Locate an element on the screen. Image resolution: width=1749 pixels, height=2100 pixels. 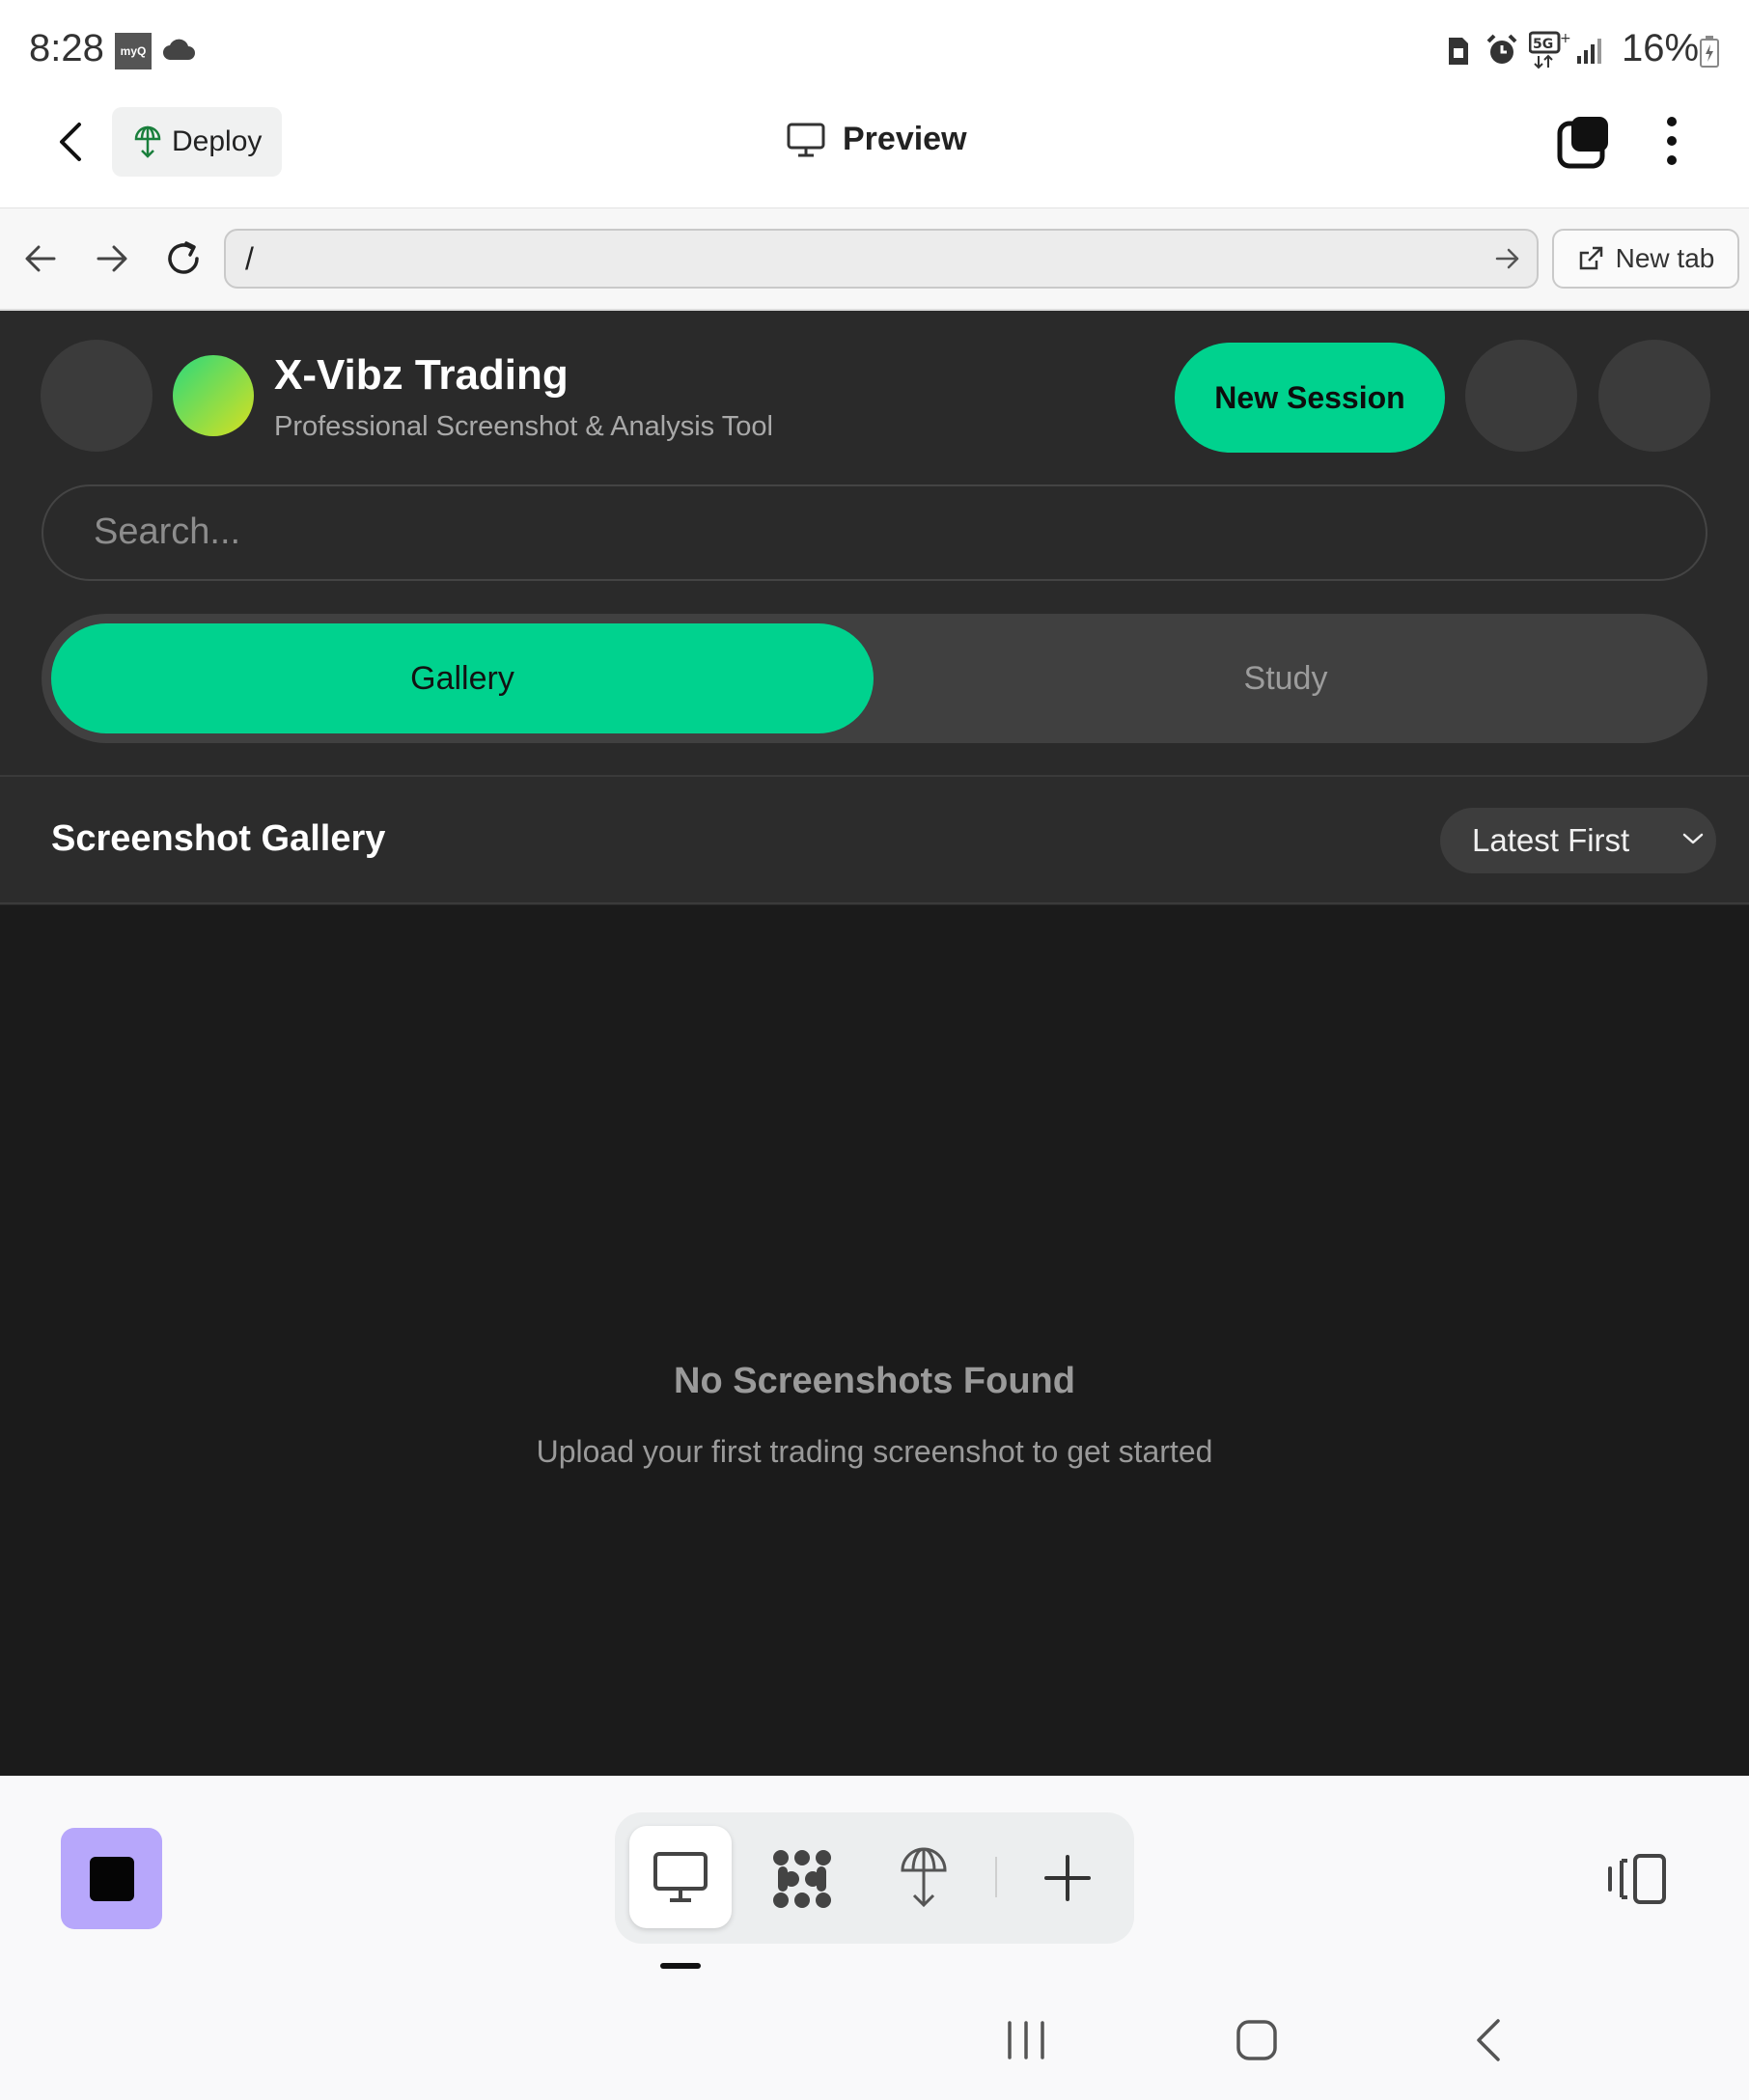
tabs-switcher-icon is located at coordinates (1584, 142).